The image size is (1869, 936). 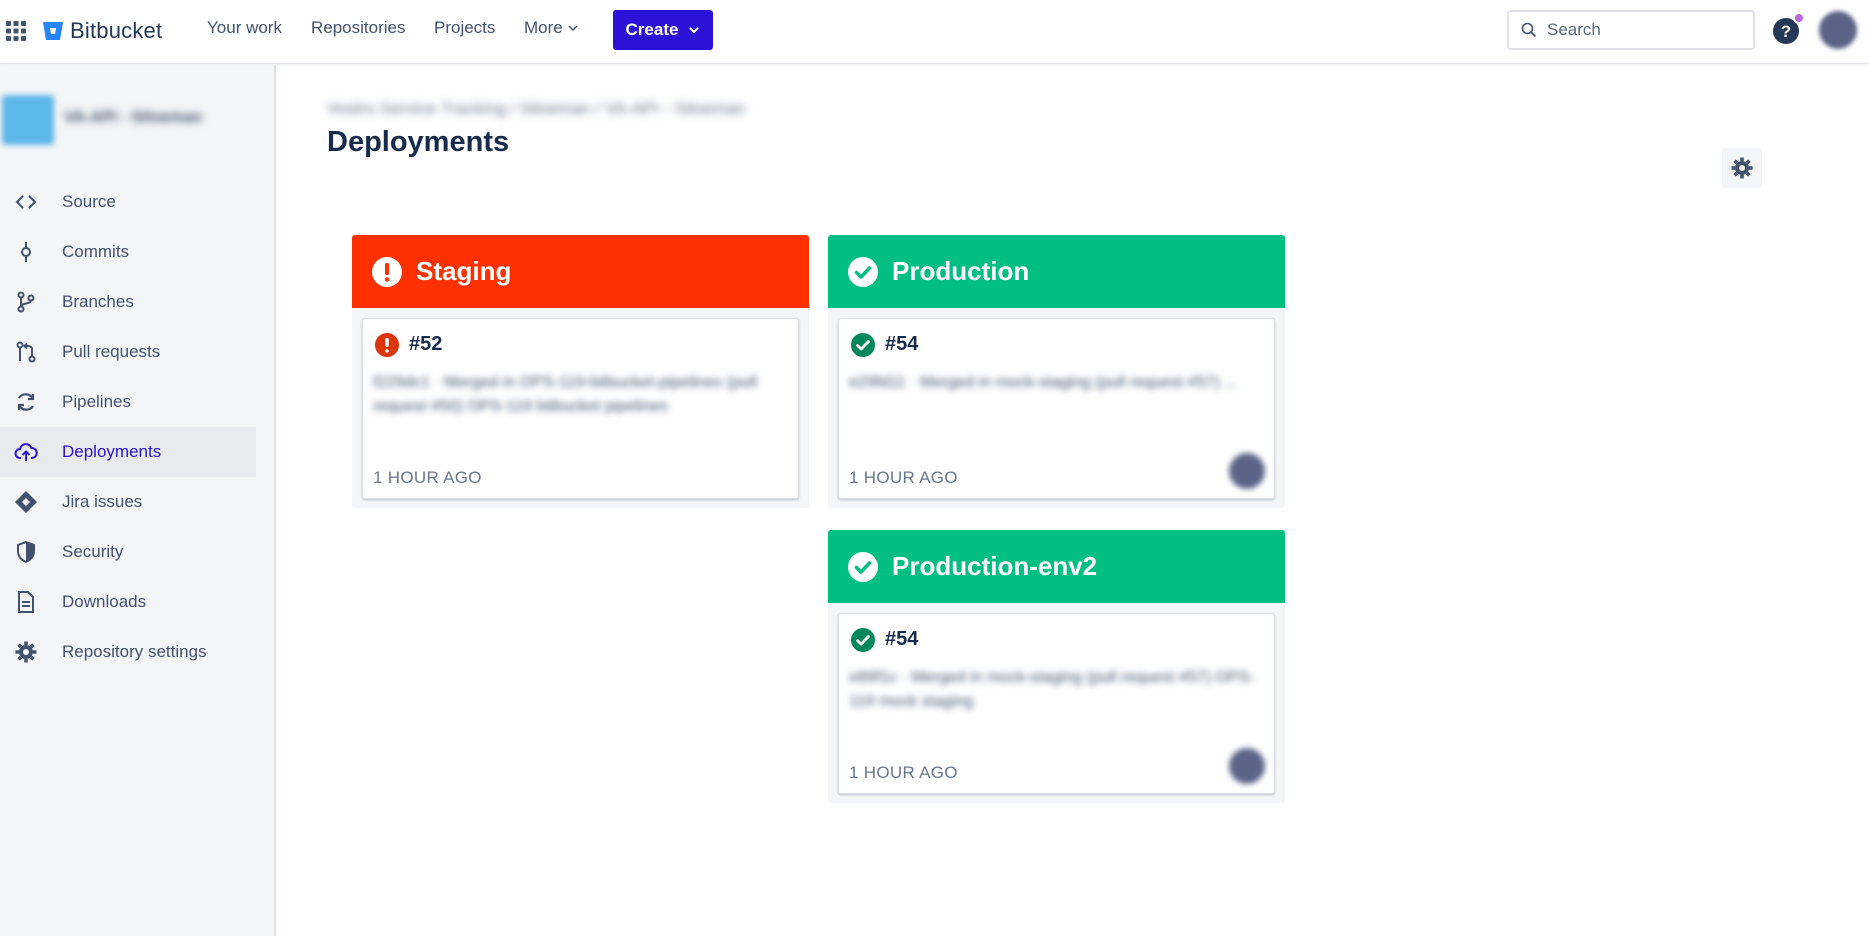 I want to click on sidebar-item-source: Source, so click(x=128, y=202).